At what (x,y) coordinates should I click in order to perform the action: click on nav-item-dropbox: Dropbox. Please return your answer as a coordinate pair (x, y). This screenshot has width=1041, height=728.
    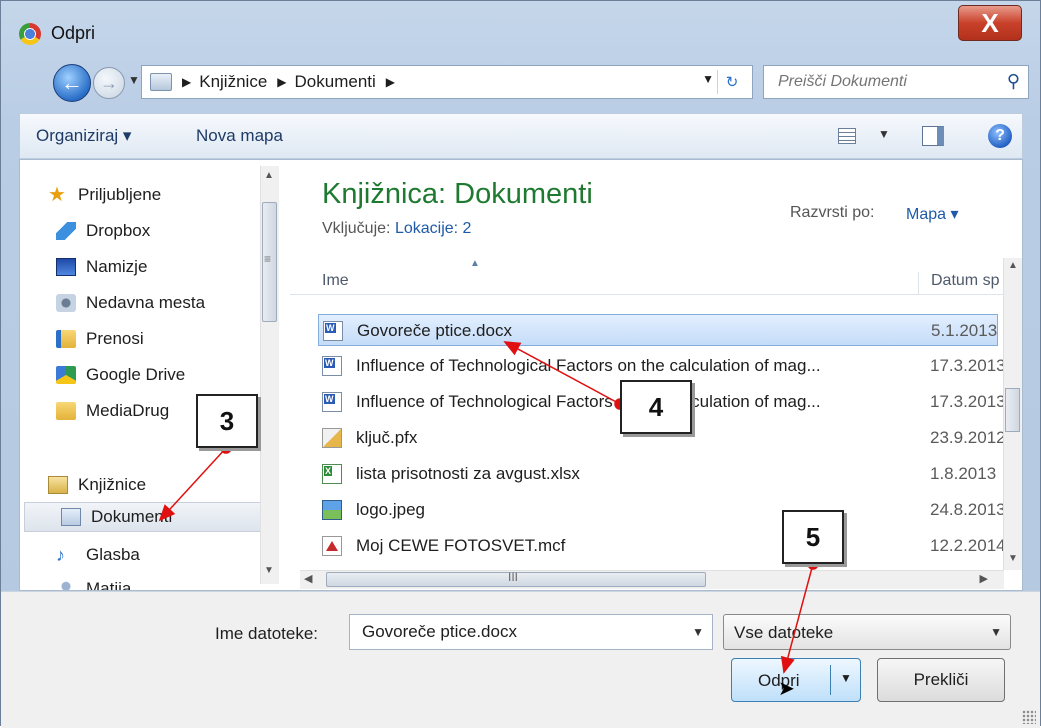
    Looking at the image, I should click on (171, 231).